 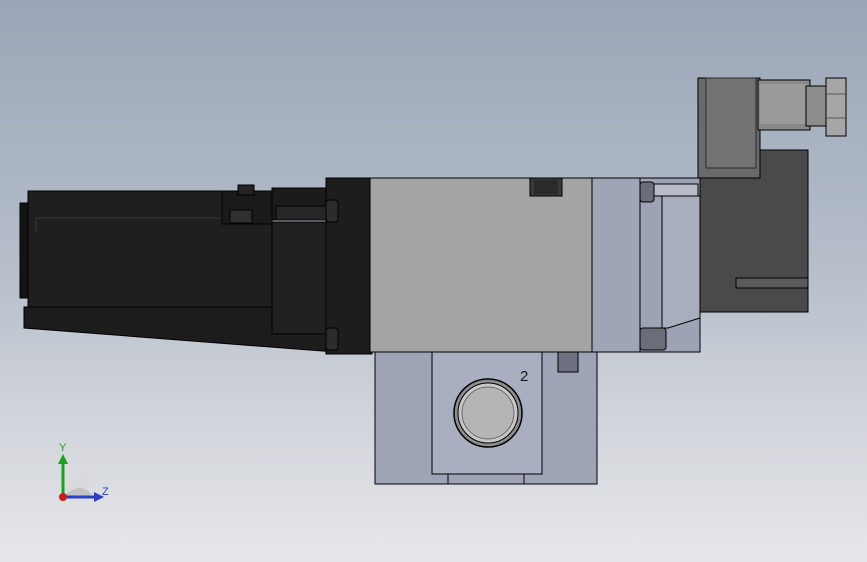 I want to click on valve-body, so click(x=481, y=265).